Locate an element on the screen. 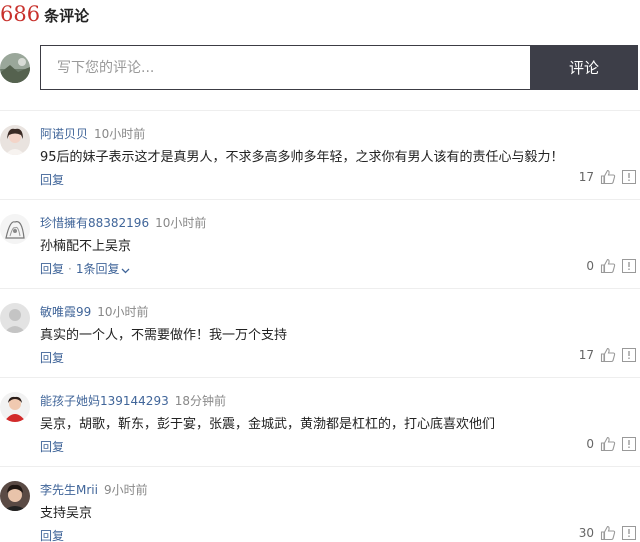 This screenshot has height=542, width=640. like-count: 30 is located at coordinates (586, 533).